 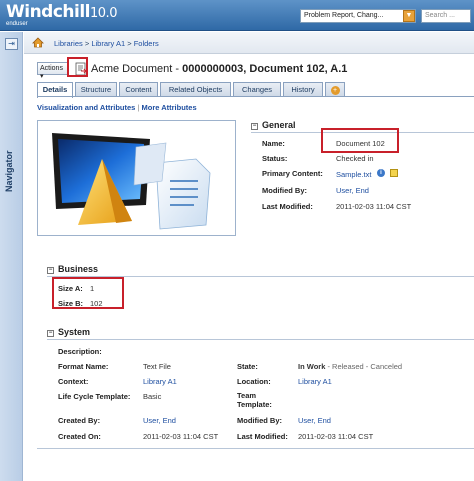 What do you see at coordinates (249, 43) in the screenshot?
I see `breadcrumb-bar: Libraries > Library A1 > Folders` at bounding box center [249, 43].